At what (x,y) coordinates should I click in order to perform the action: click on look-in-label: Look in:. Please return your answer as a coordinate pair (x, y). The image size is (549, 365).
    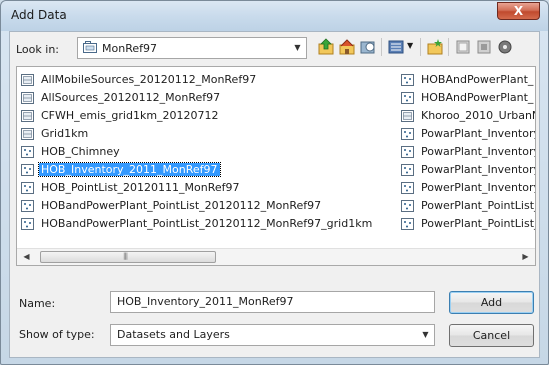
    Looking at the image, I should click on (37, 49).